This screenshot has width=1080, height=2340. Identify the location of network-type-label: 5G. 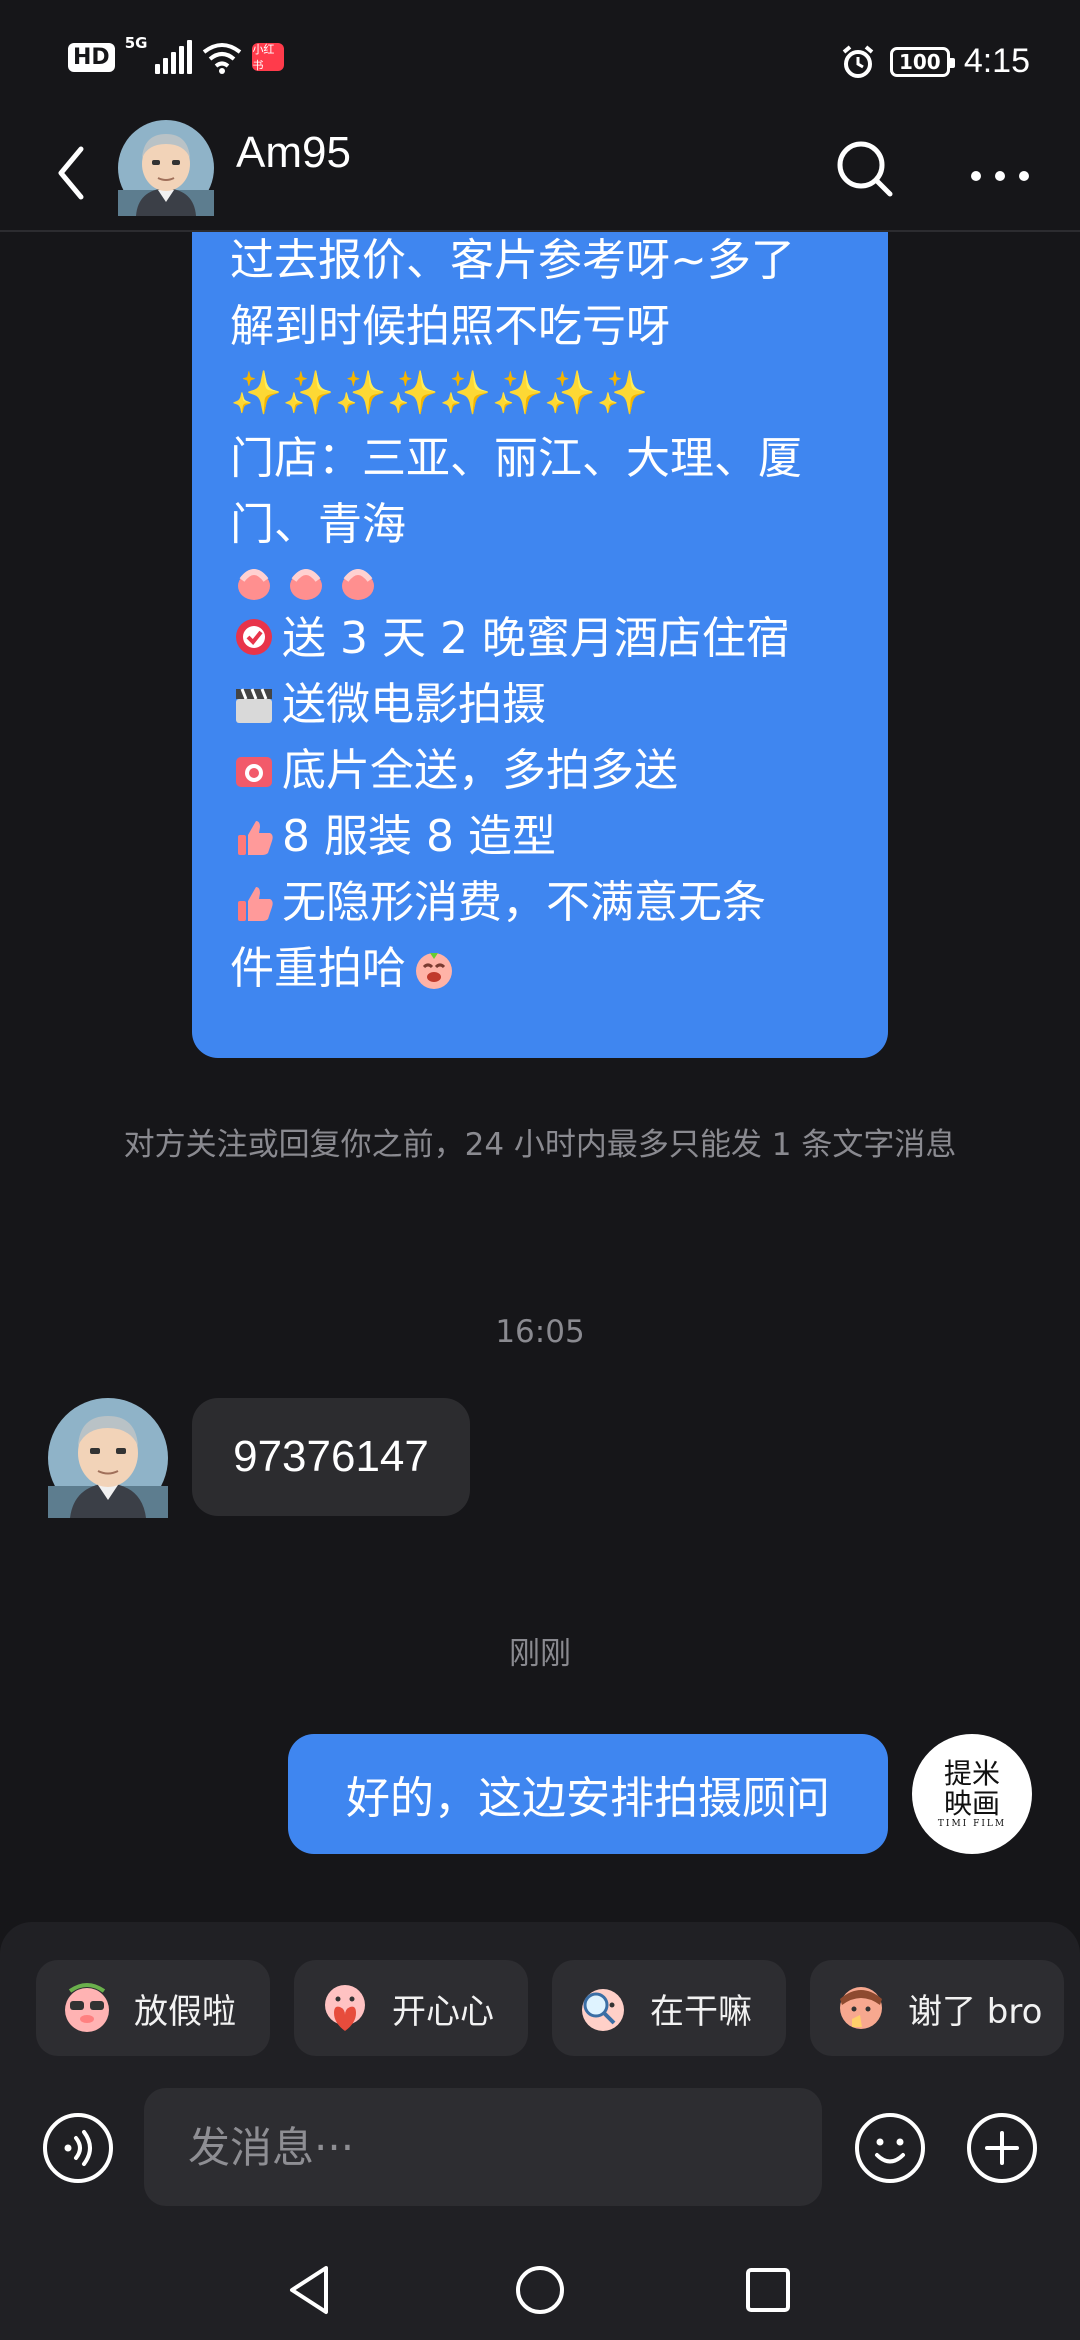
(136, 43).